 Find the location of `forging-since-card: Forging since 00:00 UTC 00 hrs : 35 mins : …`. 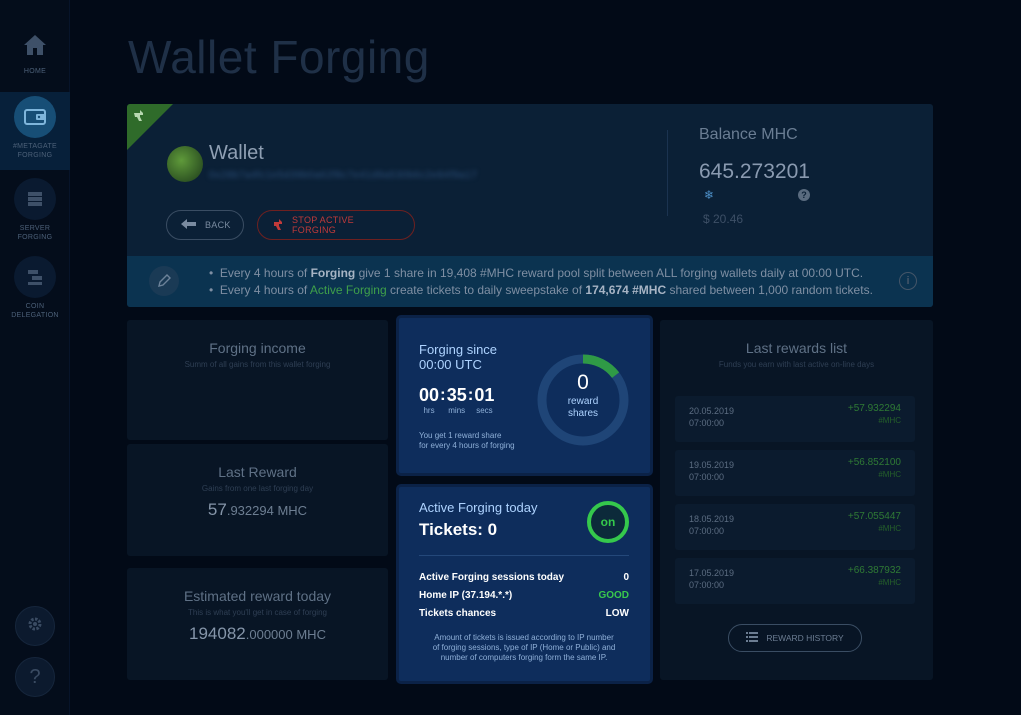

forging-since-card: Forging since 00:00 UTC 00 hrs : 35 mins : … is located at coordinates (524, 395).